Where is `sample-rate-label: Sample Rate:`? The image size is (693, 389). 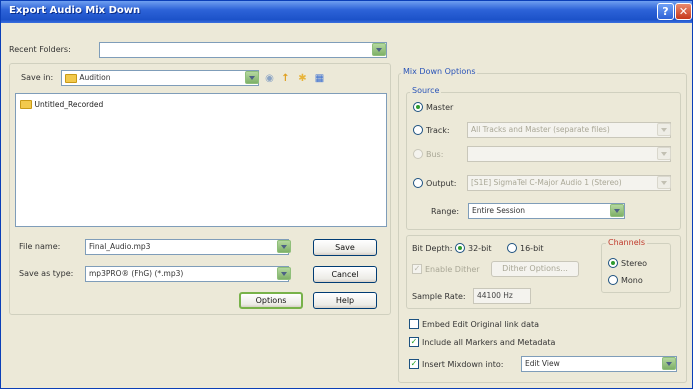 sample-rate-label: Sample Rate: is located at coordinates (439, 296).